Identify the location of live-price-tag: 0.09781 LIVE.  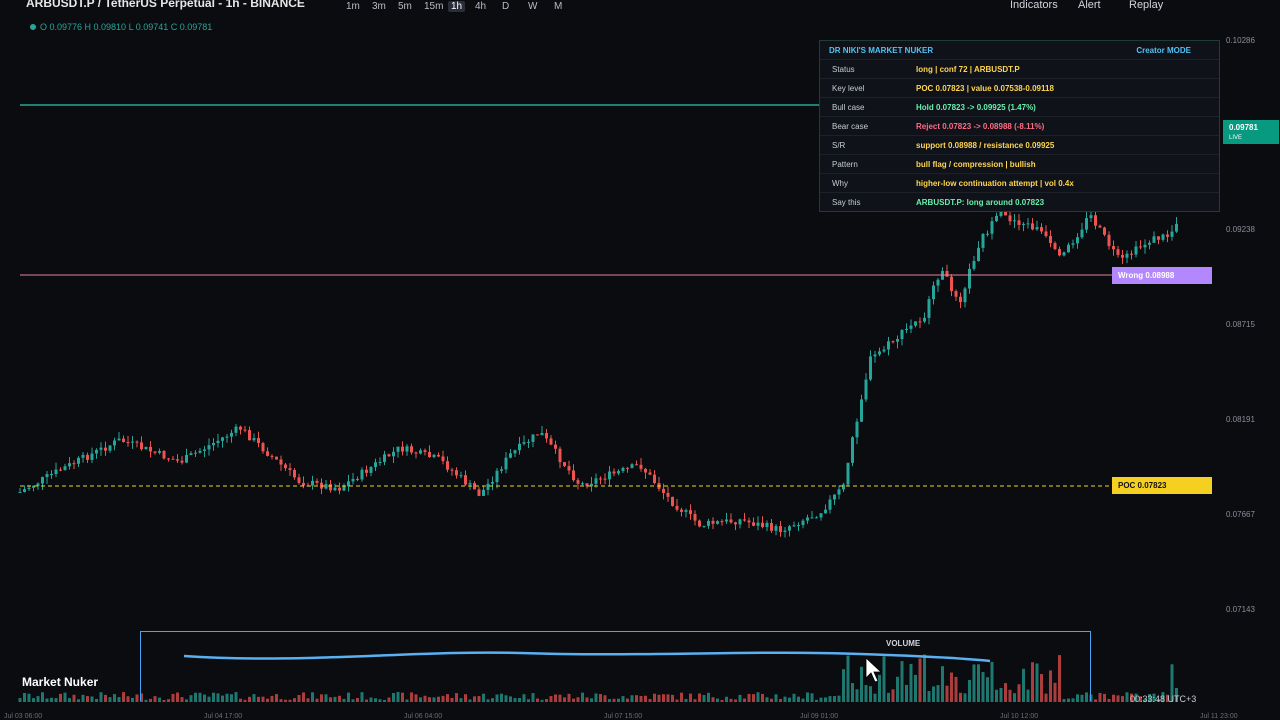
(1251, 132).